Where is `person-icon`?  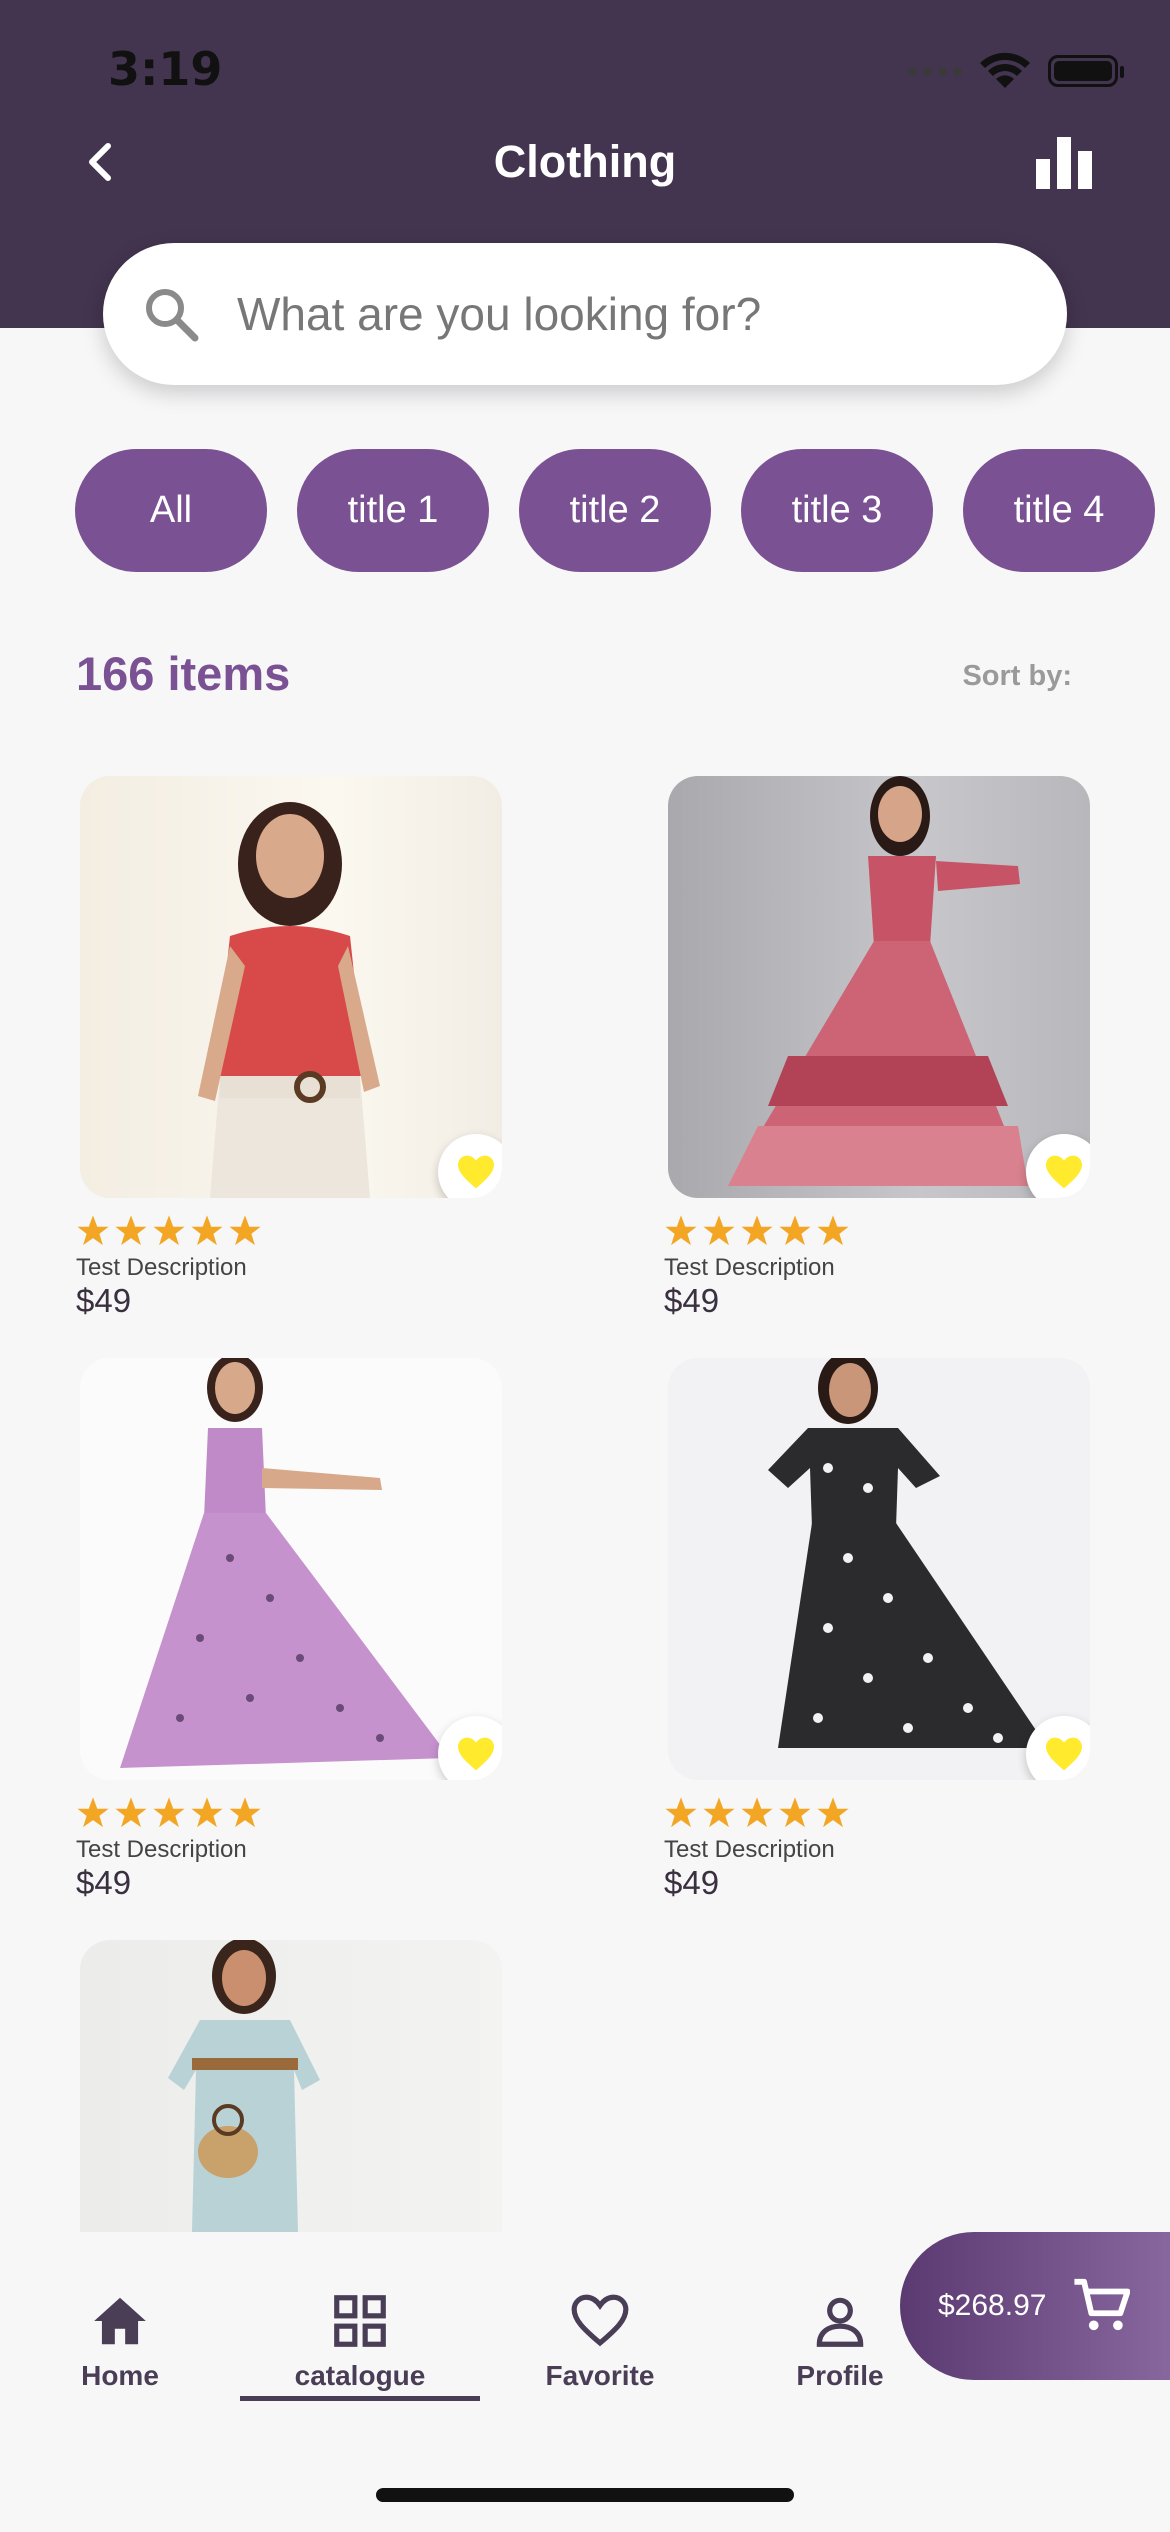
person-icon is located at coordinates (840, 2322).